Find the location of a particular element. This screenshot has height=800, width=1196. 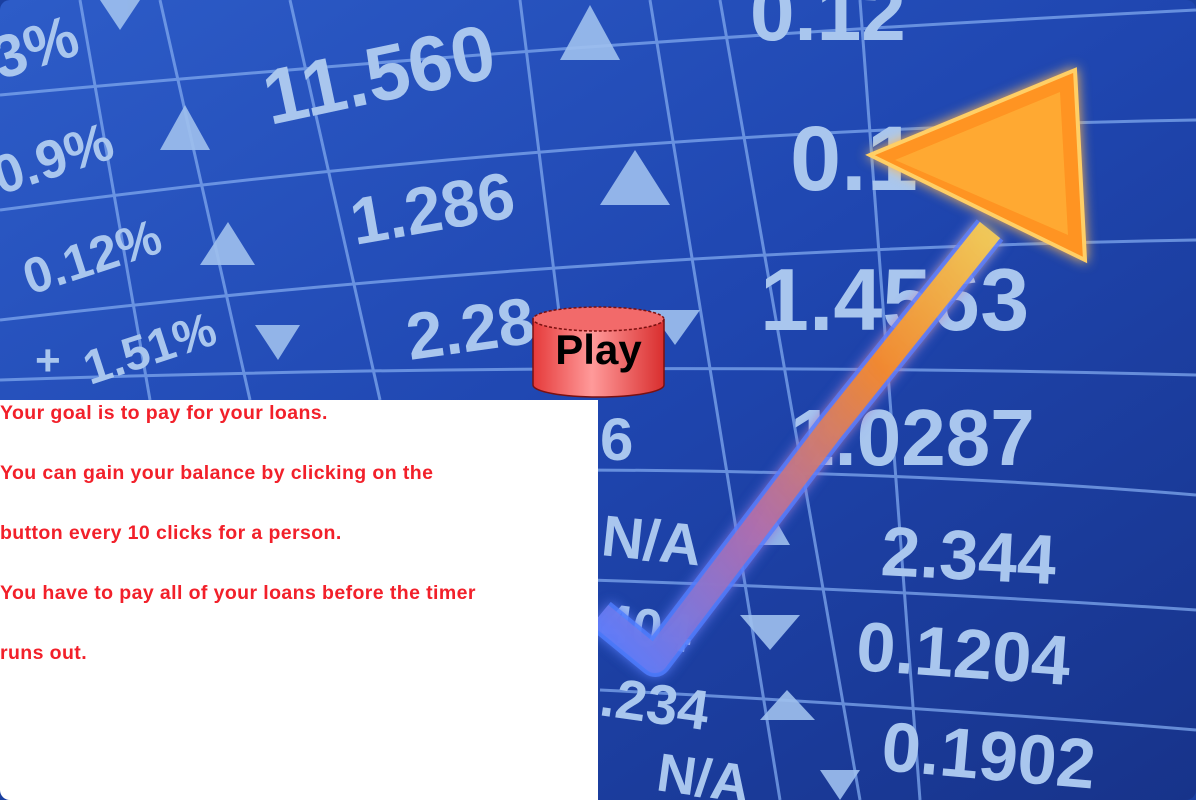

ticker-number: 6 is located at coordinates (616, 439).